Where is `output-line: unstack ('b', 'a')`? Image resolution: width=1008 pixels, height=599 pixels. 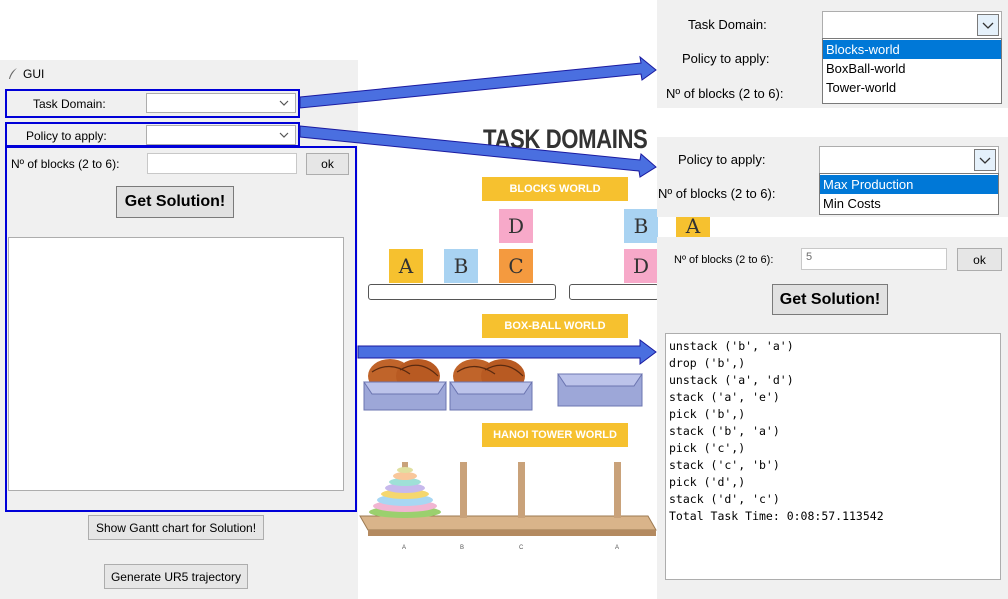 output-line: unstack ('b', 'a') is located at coordinates (731, 346).